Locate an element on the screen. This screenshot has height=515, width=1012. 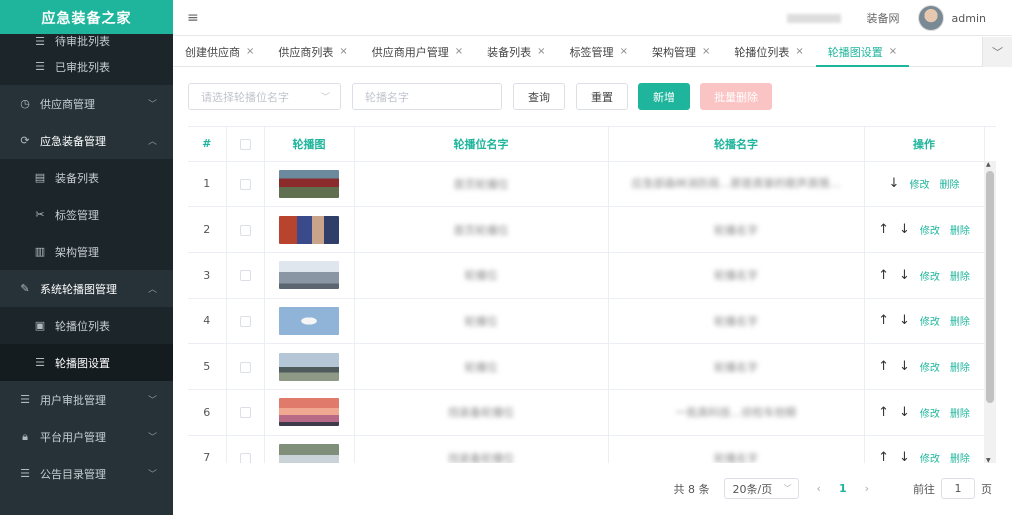
current-page: 1 is located at coordinates (843, 488).